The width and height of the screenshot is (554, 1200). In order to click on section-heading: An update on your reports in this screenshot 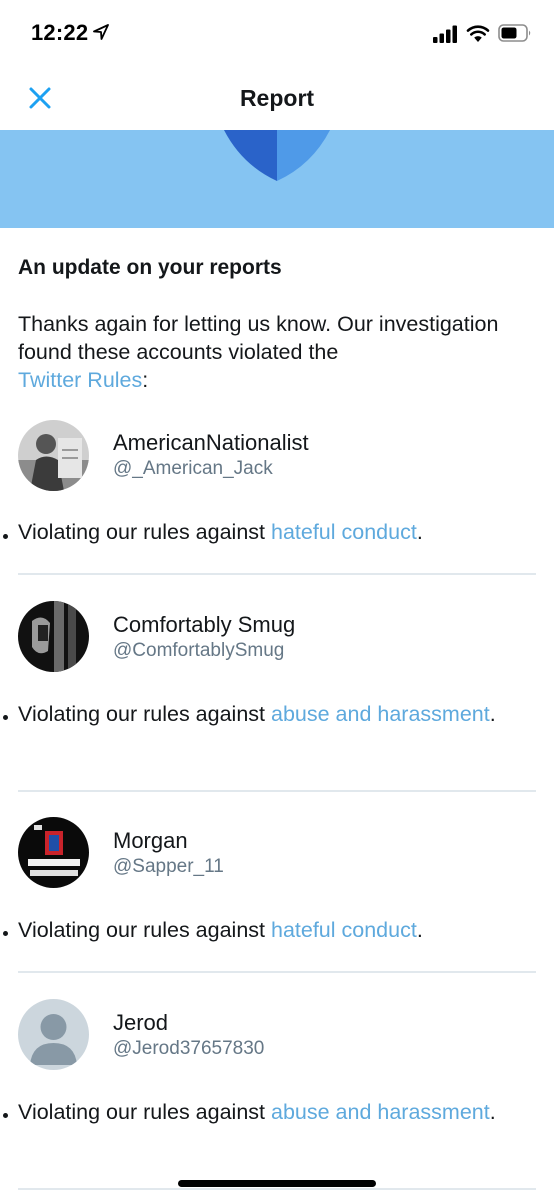, I will do `click(150, 267)`.